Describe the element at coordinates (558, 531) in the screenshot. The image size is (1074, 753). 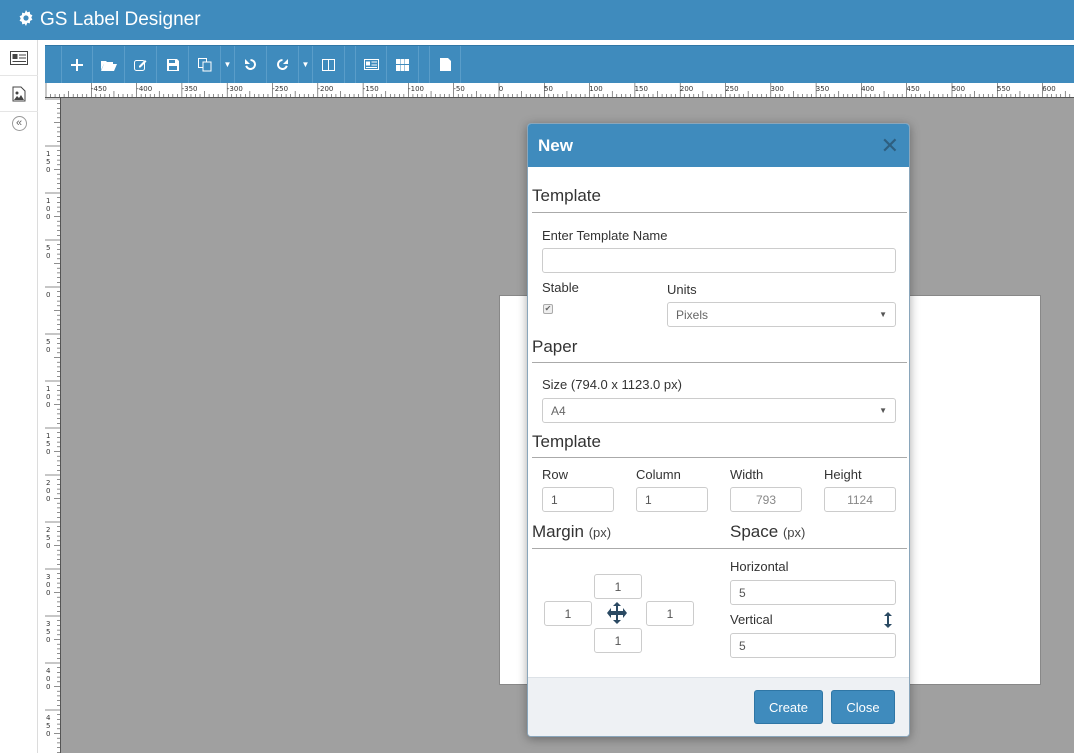
I see `margin-label: Margin` at that location.